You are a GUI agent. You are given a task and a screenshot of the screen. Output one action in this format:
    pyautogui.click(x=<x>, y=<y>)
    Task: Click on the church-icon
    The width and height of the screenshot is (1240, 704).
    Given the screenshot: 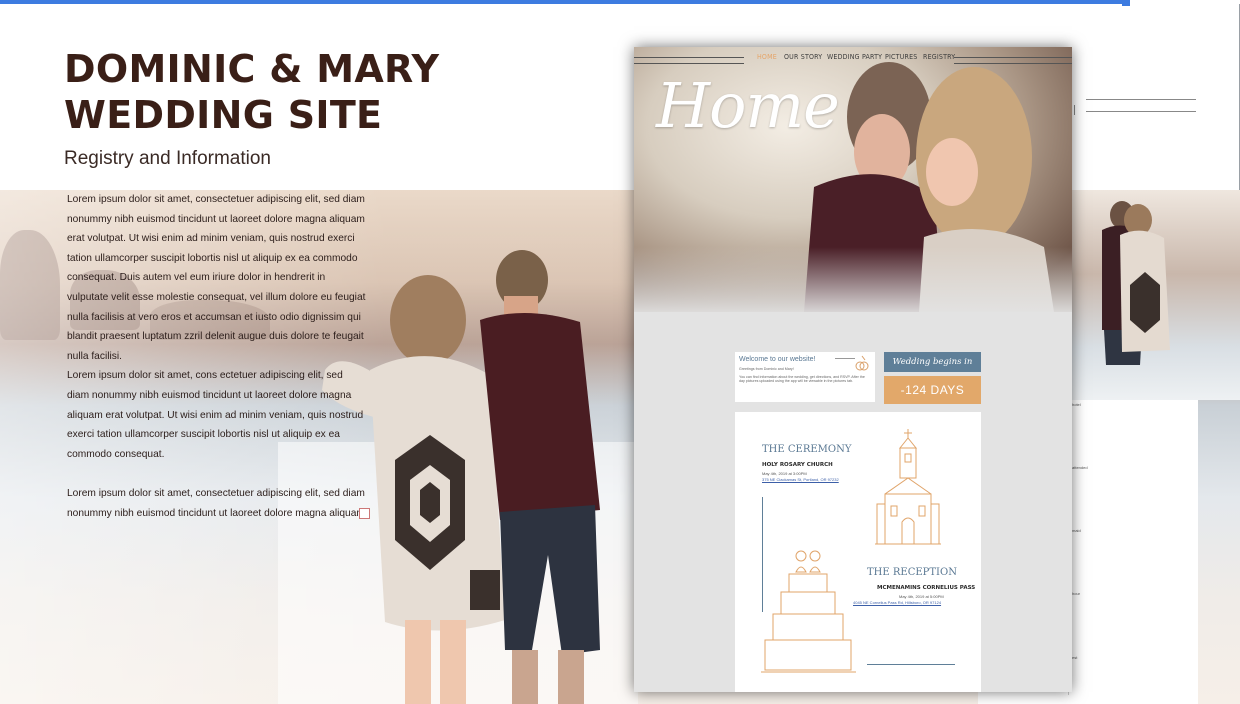 What is the action you would take?
    pyautogui.click(x=908, y=487)
    